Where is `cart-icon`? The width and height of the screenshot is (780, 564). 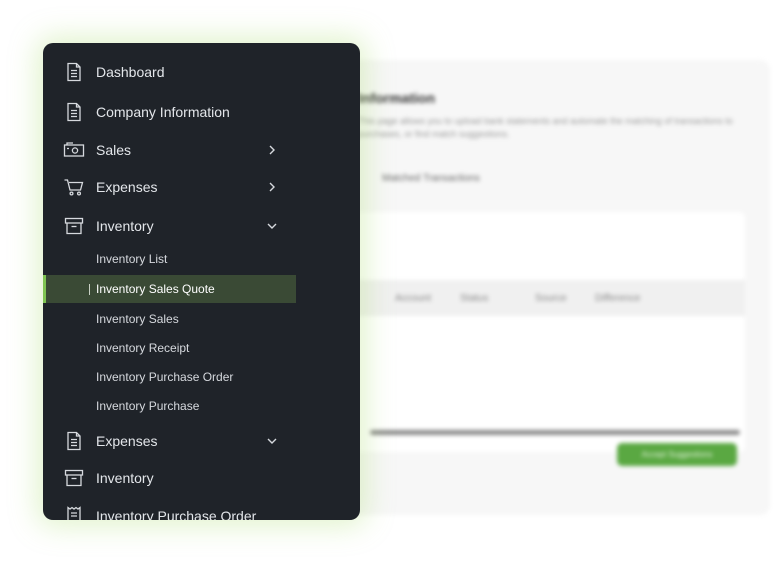 cart-icon is located at coordinates (74, 187).